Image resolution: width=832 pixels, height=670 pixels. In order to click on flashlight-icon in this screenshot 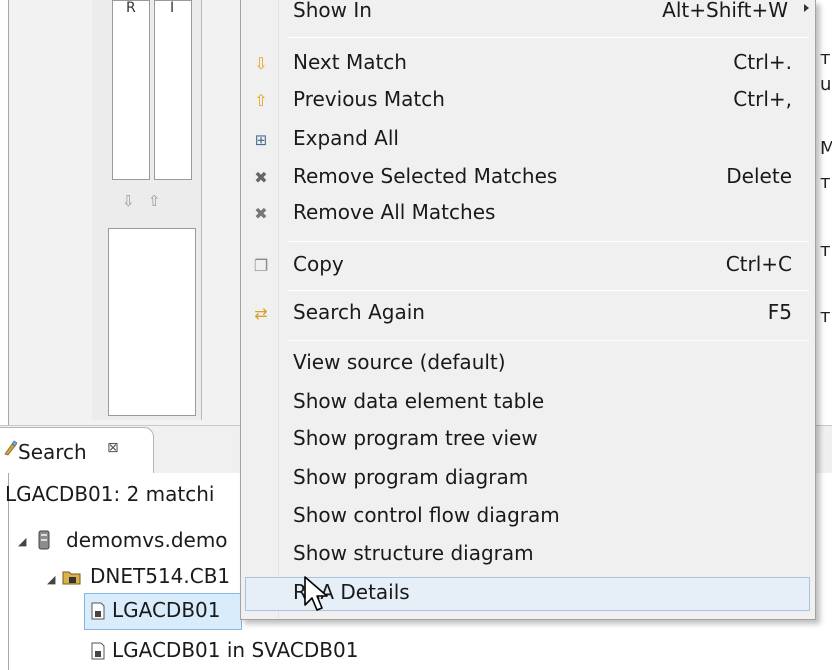, I will do `click(10, 448)`.